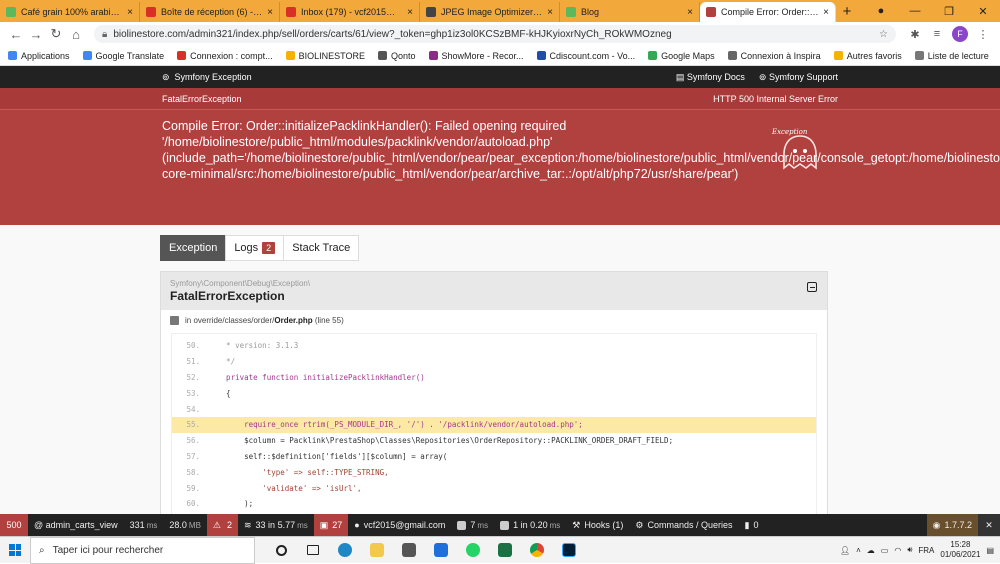 Image resolution: width=1000 pixels, height=564 pixels. What do you see at coordinates (16, 34) in the screenshot?
I see `back-icon: ←` at bounding box center [16, 34].